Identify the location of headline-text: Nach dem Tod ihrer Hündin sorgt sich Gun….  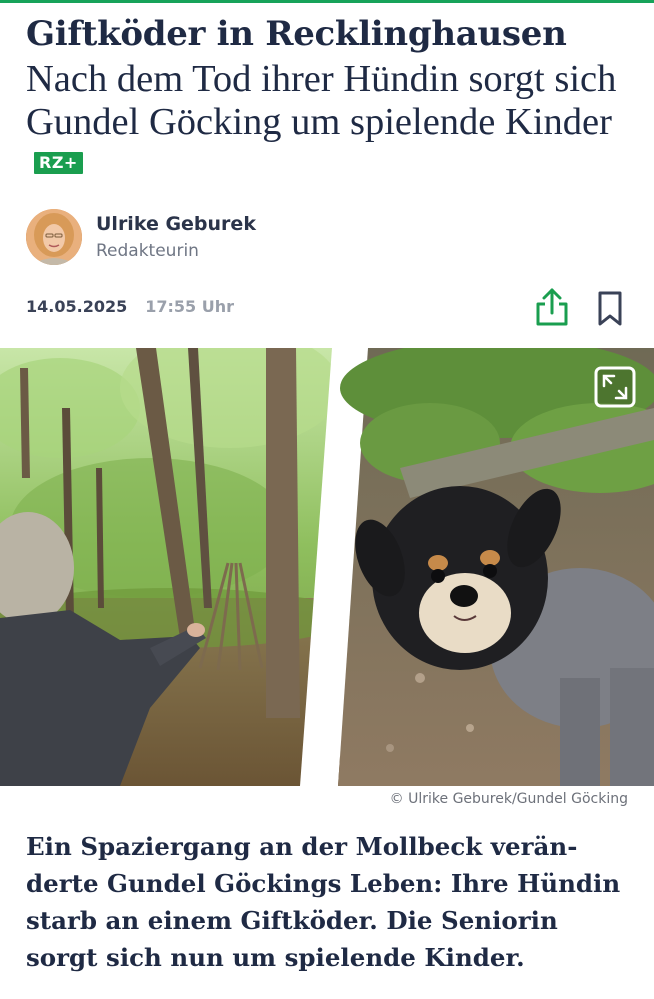
(321, 100).